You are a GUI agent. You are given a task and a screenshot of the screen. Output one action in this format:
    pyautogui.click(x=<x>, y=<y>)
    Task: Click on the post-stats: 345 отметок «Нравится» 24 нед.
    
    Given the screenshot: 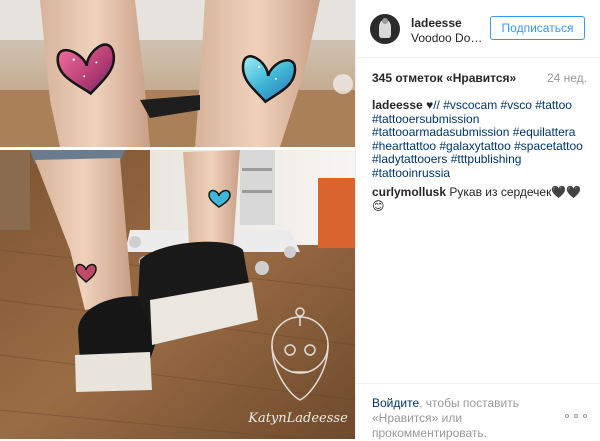 What is the action you would take?
    pyautogui.click(x=479, y=79)
    